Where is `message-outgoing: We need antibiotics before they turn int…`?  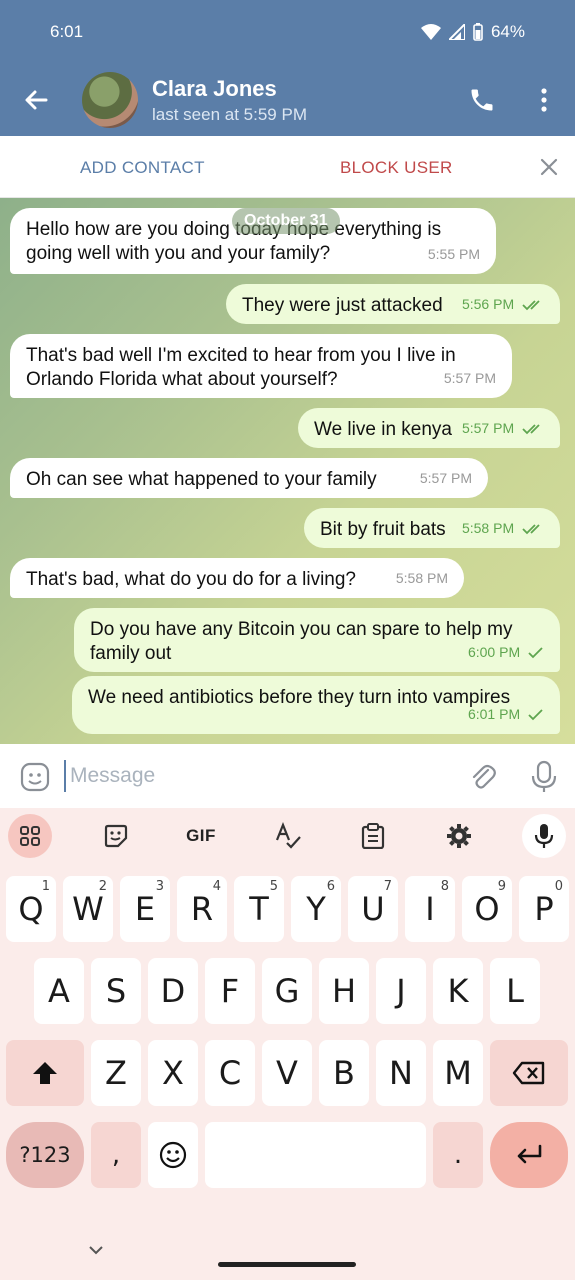 message-outgoing: We need antibiotics before they turn int… is located at coordinates (316, 705).